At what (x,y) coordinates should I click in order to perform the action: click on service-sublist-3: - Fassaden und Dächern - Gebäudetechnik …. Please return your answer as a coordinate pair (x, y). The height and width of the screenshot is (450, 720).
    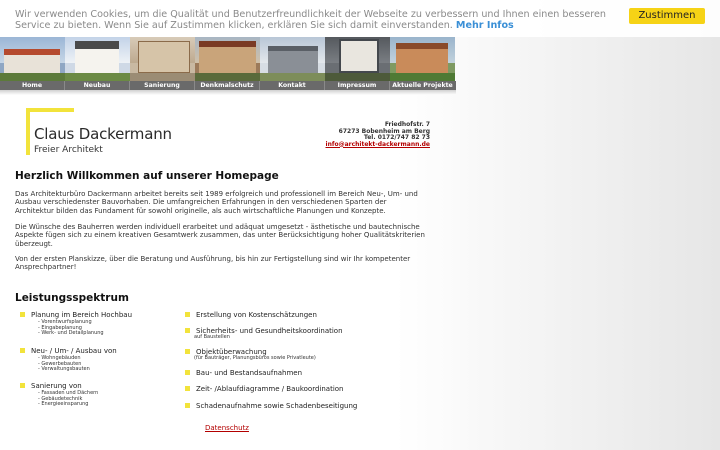
    Looking at the image, I should click on (68, 399).